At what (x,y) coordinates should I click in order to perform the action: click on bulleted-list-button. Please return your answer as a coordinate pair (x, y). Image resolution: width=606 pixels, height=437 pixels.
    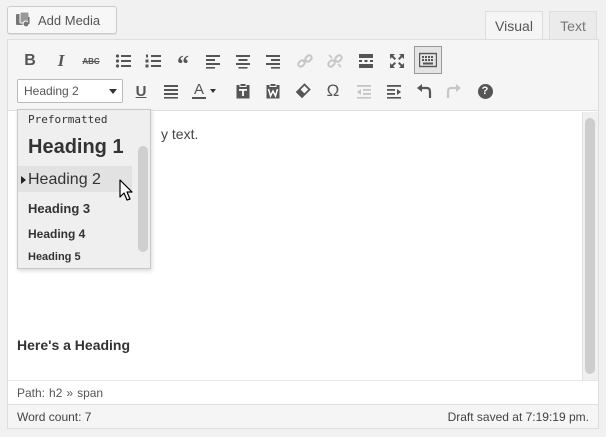
    Looking at the image, I should click on (123, 61).